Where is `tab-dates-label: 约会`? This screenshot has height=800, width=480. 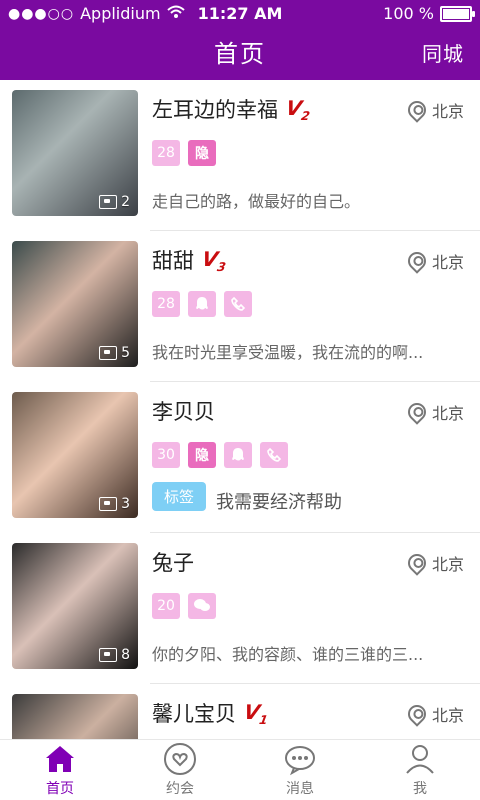
tab-dates-label: 约会 is located at coordinates (180, 789).